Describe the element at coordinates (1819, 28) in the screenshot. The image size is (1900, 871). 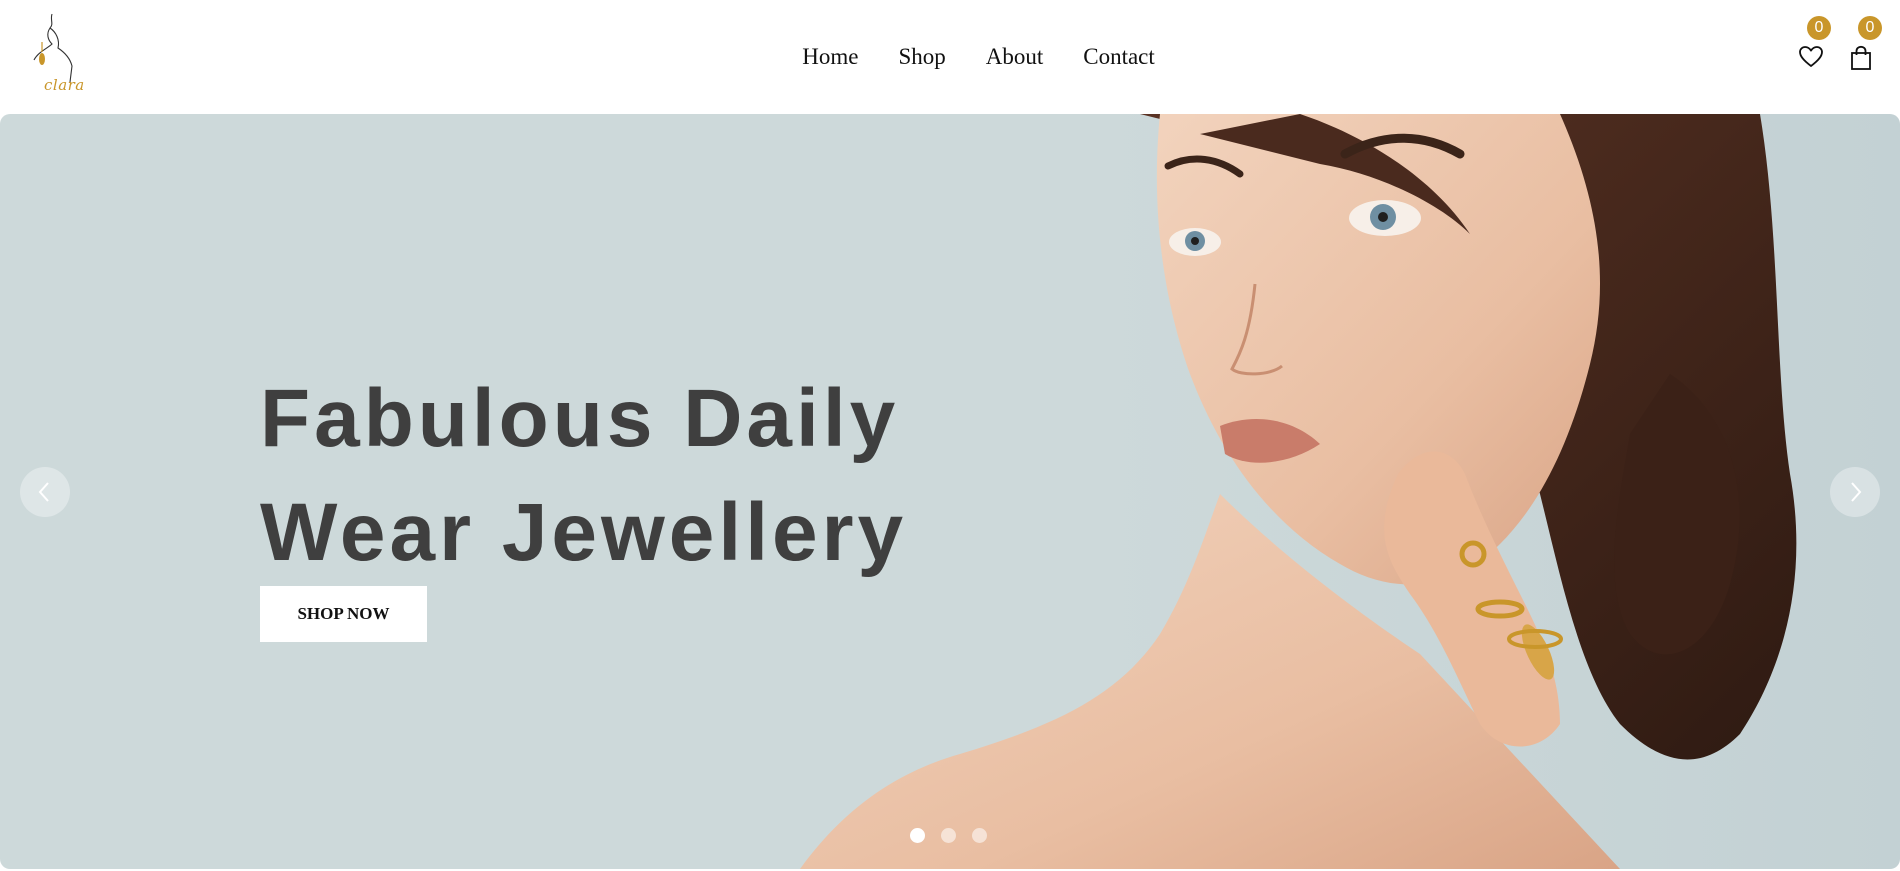
I see `wishlist-count-badge: 0` at that location.